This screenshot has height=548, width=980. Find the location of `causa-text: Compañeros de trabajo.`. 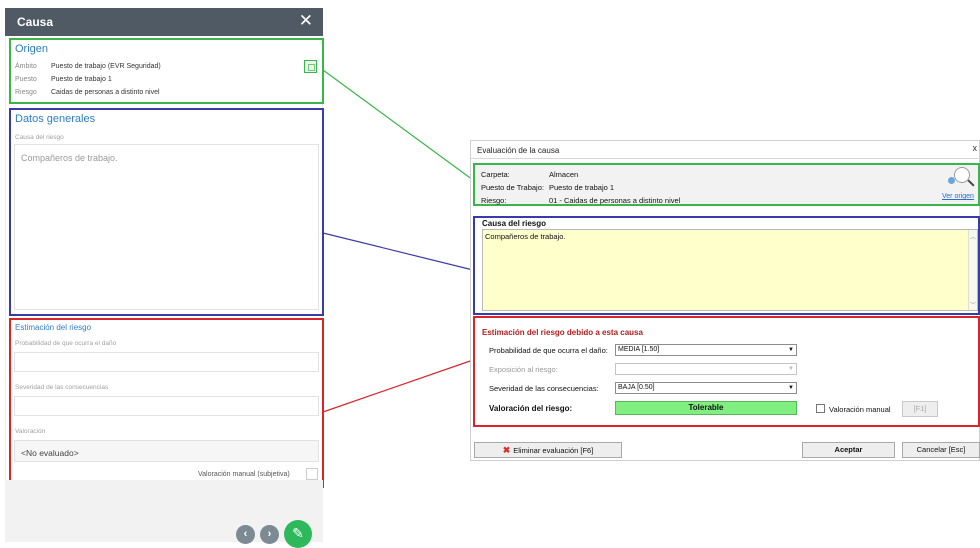

causa-text: Compañeros de trabajo. is located at coordinates (525, 236).